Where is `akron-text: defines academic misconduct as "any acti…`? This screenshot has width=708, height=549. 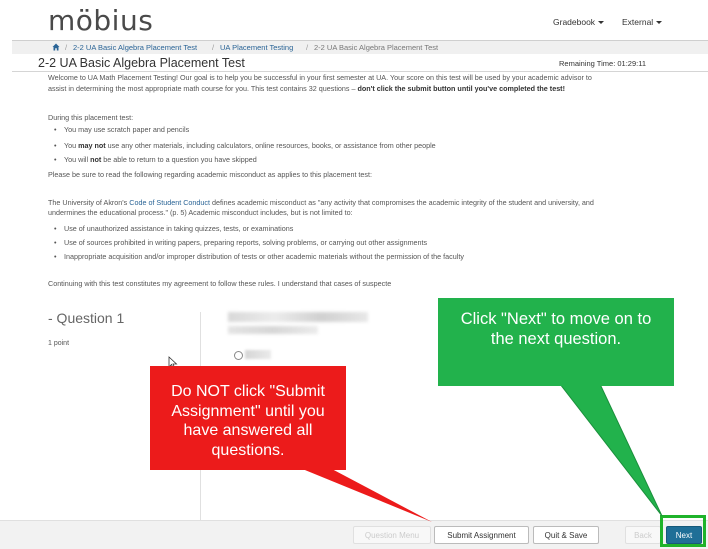
akron-text: defines academic misconduct as "any acti… is located at coordinates (401, 202).